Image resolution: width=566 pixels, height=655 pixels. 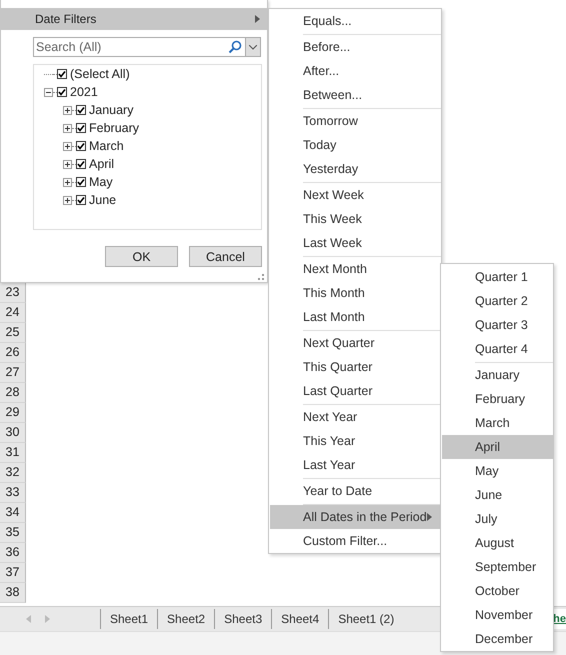 What do you see at coordinates (106, 146) in the screenshot?
I see `tree-item-label: March` at bounding box center [106, 146].